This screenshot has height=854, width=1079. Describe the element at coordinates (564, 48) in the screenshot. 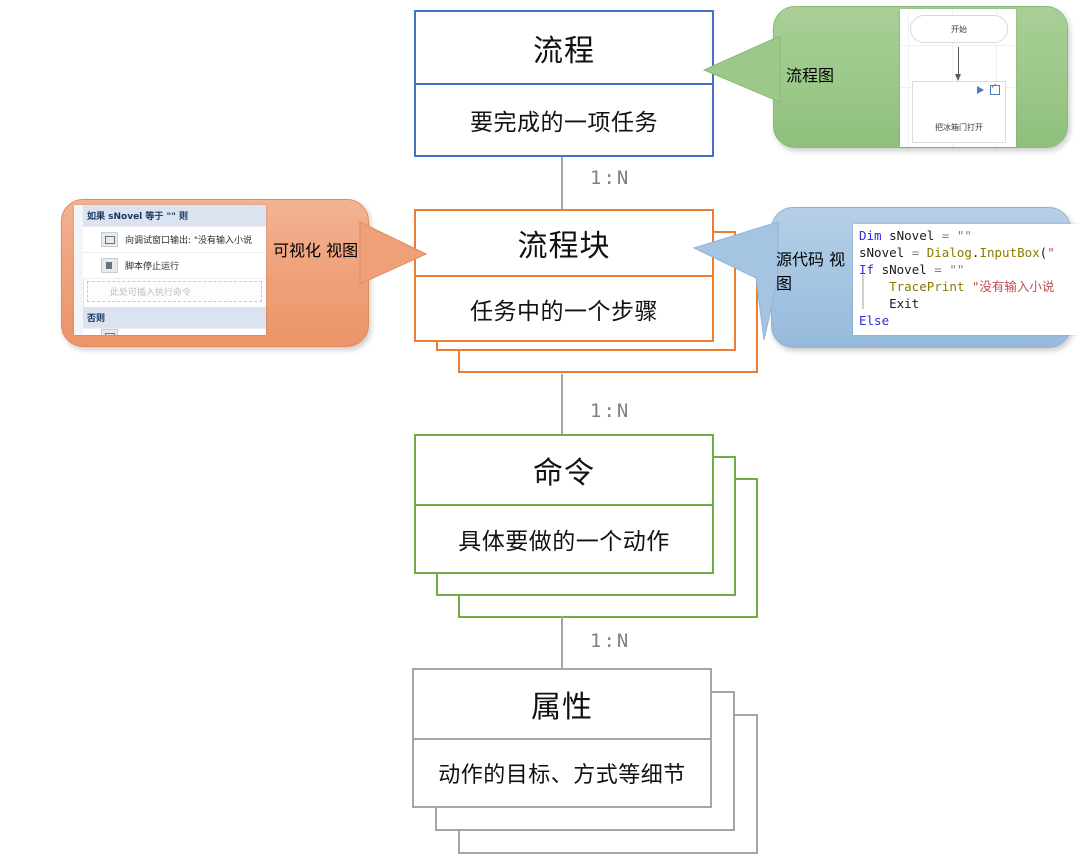

I see `entity-process-title: 流程` at that location.